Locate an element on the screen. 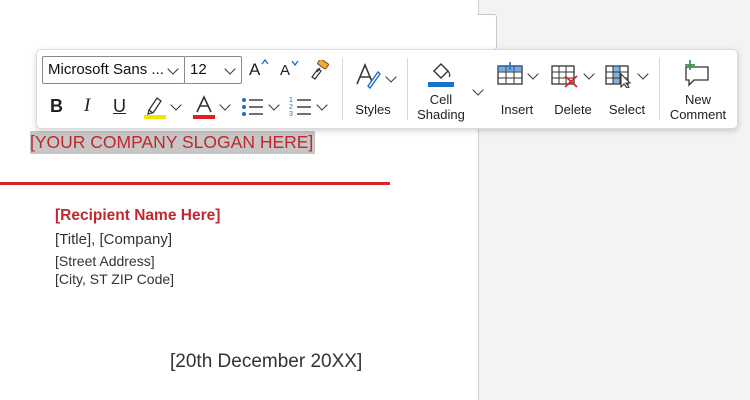 The image size is (750, 400). table-insert-icon is located at coordinates (510, 73).